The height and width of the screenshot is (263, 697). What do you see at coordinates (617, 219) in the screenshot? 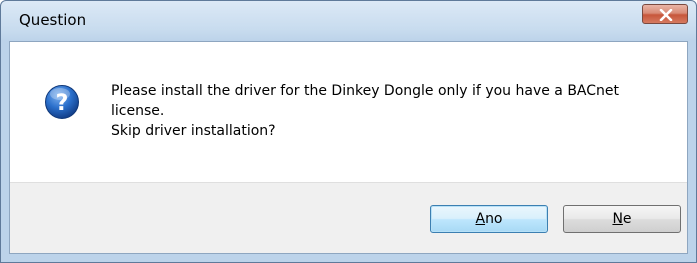
I see `no-button-mnemonic: N` at bounding box center [617, 219].